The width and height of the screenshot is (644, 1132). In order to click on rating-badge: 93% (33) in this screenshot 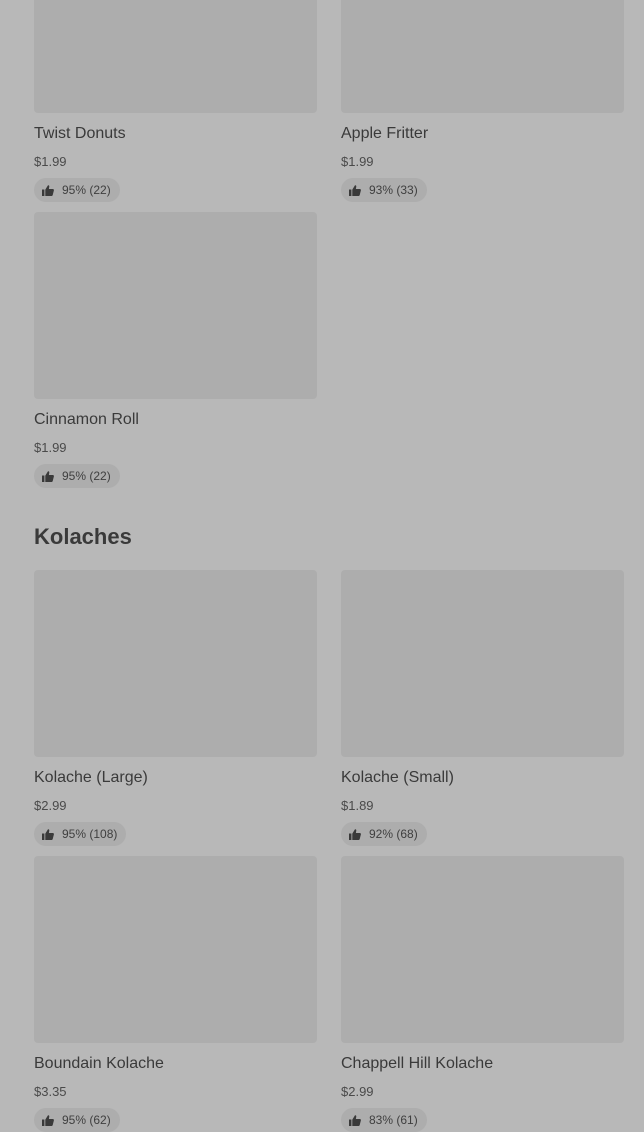, I will do `click(384, 190)`.